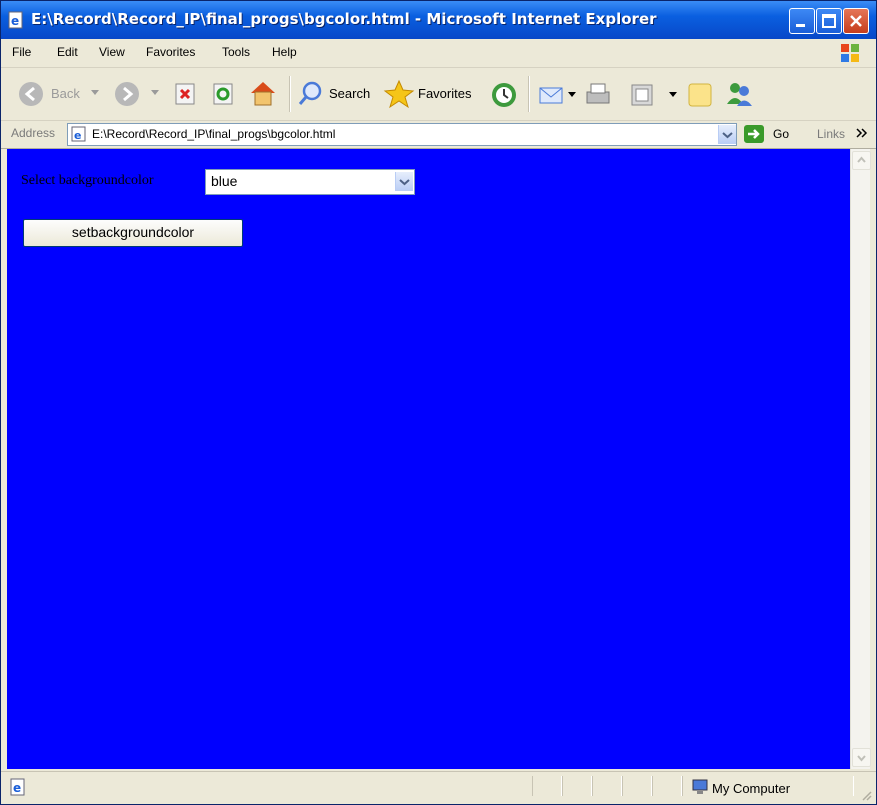  I want to click on standard-toolbar: Back Search Favorites, so click(438, 94).